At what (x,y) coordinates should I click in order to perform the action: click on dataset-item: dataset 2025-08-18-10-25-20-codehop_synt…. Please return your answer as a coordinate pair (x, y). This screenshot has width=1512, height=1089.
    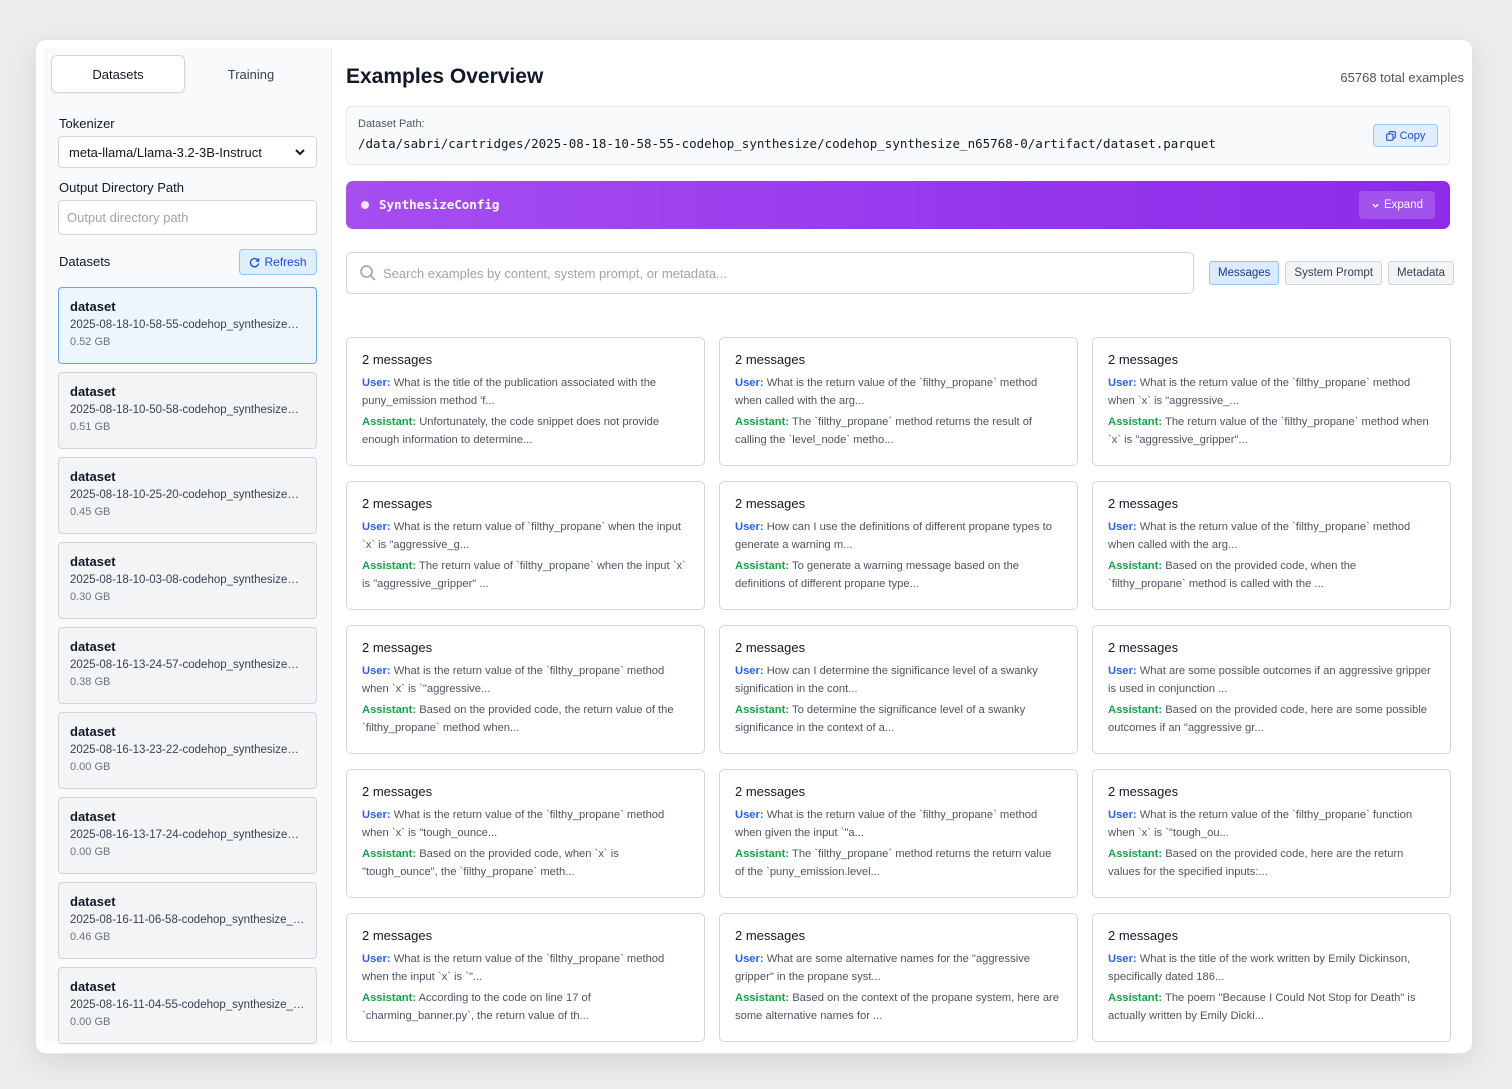
    Looking at the image, I should click on (187, 495).